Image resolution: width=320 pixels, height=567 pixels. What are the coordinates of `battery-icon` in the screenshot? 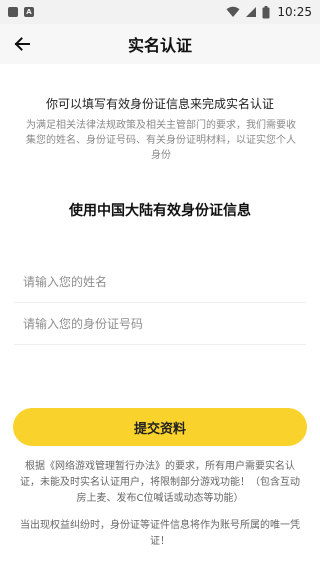 It's located at (266, 11).